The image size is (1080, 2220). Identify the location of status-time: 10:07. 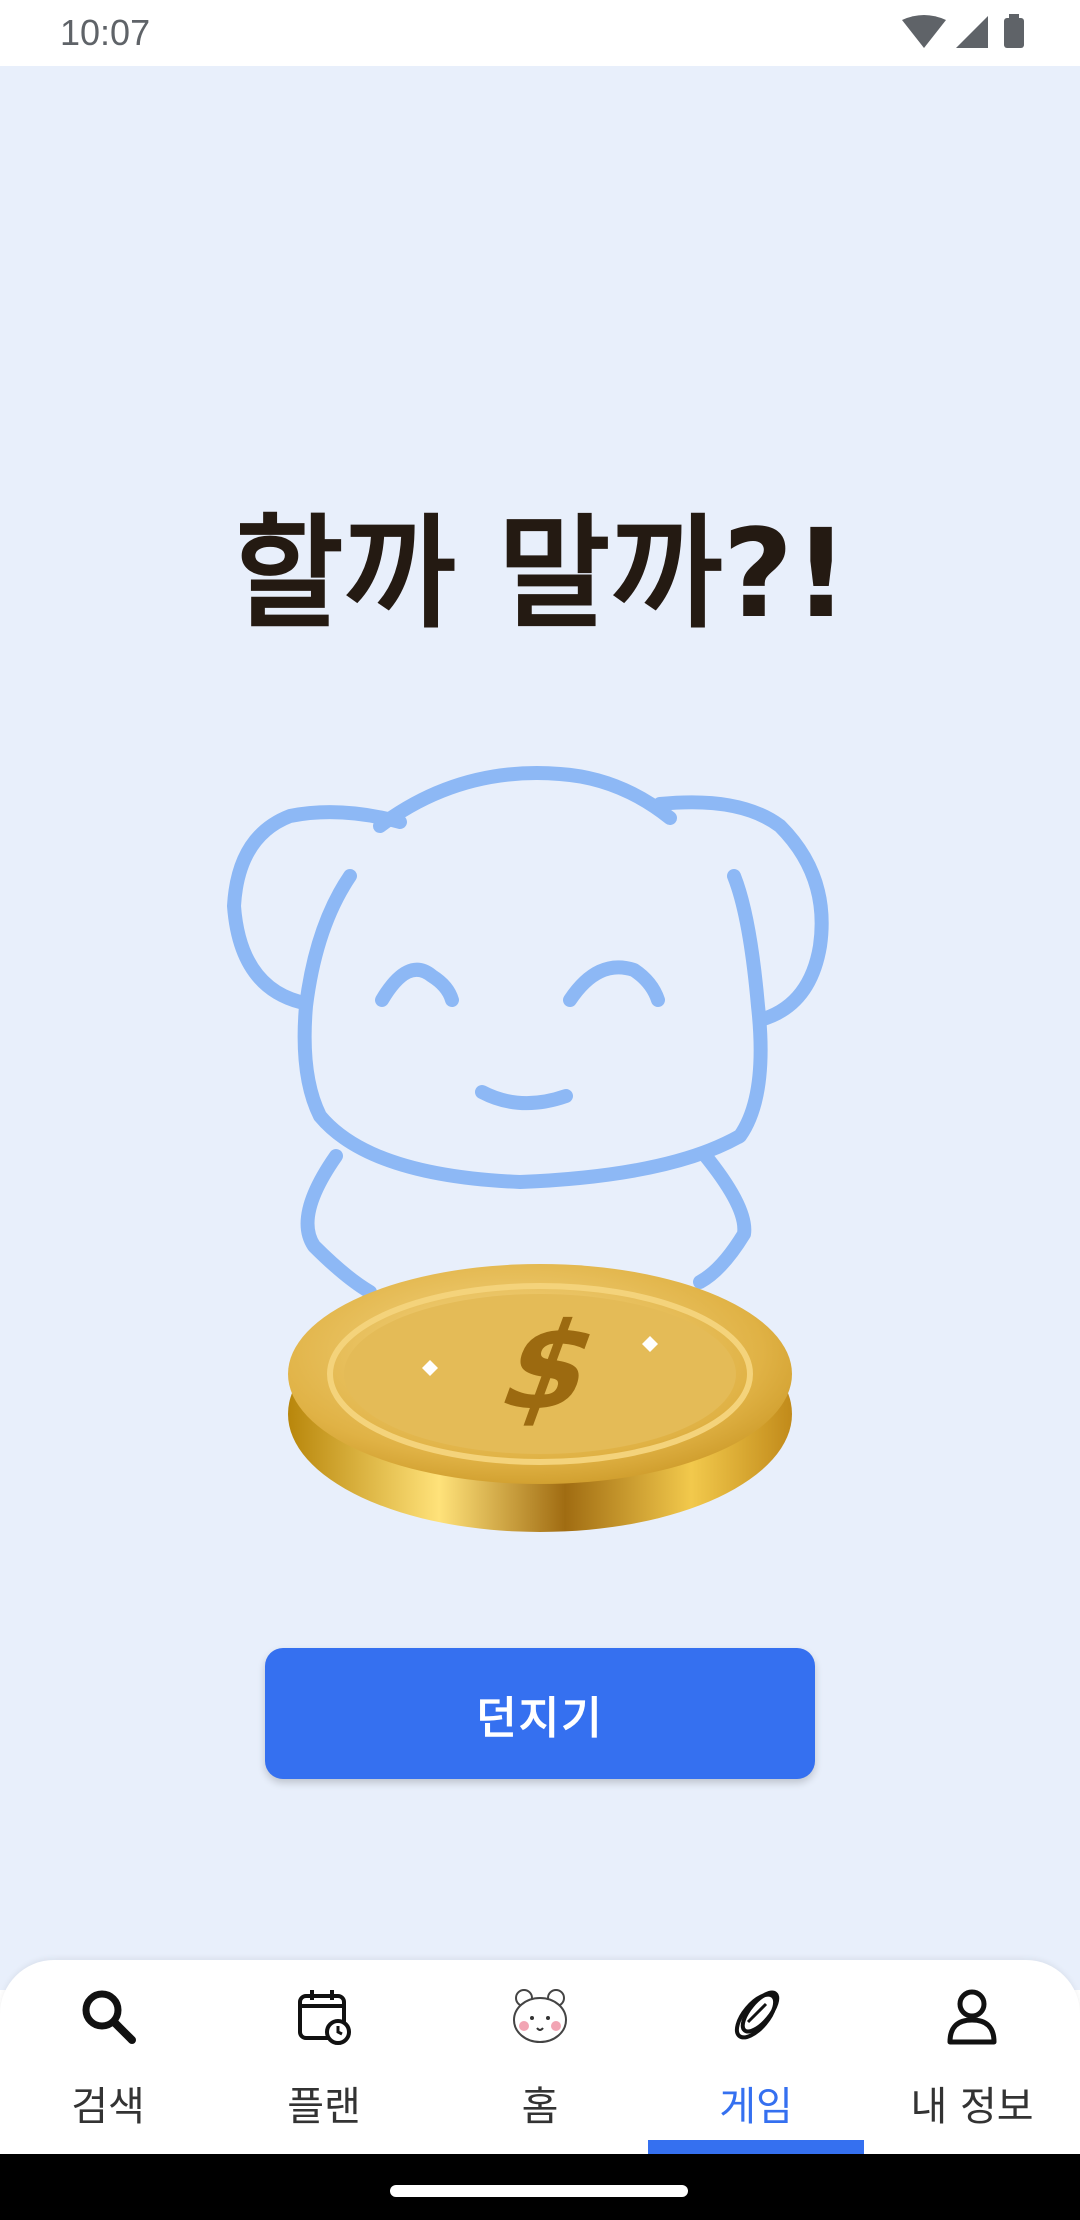
(105, 32).